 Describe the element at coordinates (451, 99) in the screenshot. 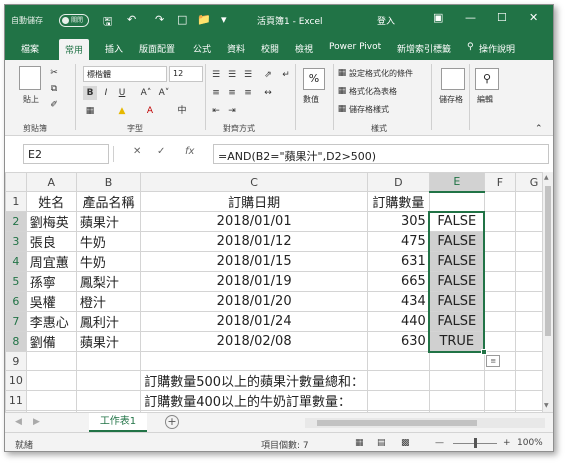

I see `cells-button: 儲存格` at that location.